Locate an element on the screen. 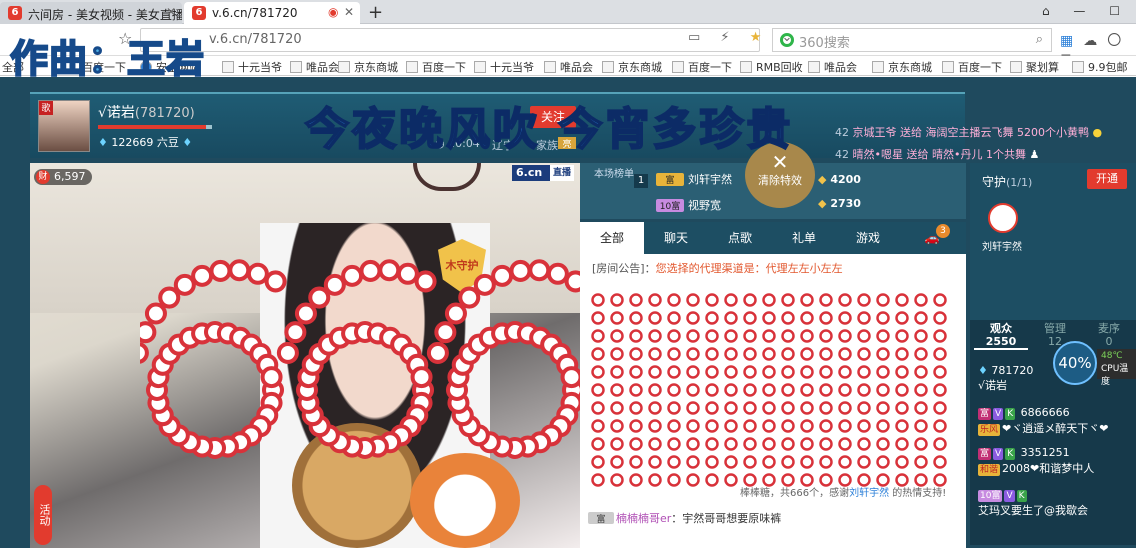  tab-game: 游戏 is located at coordinates (868, 238).